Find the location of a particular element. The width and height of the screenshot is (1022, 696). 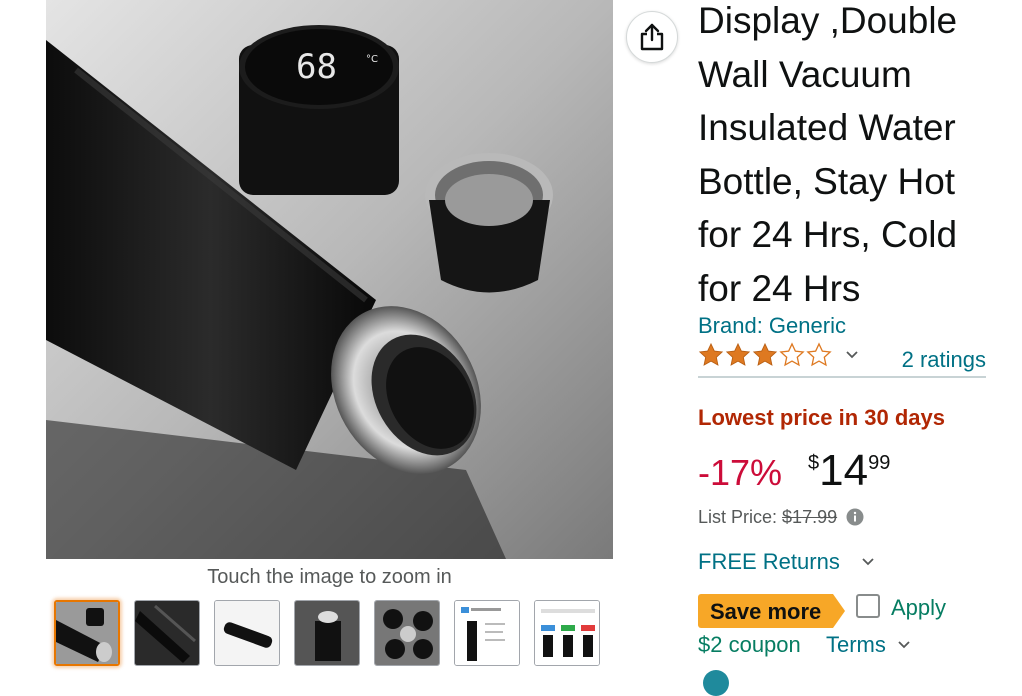

partially-visible-icon is located at coordinates (716, 683).